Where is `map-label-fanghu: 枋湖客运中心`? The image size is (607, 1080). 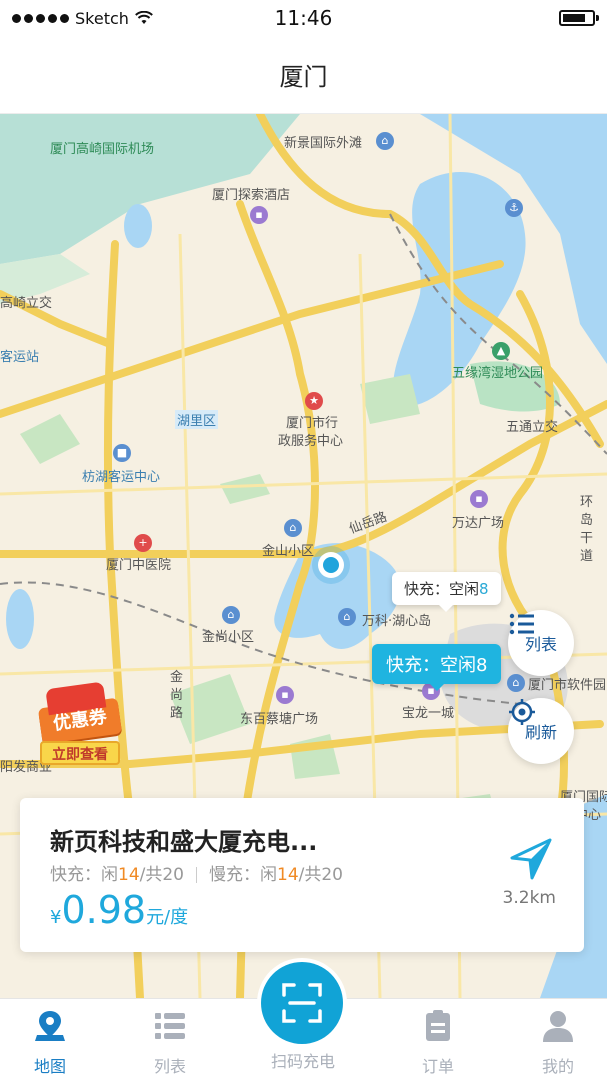 map-label-fanghu: 枋湖客运中心 is located at coordinates (121, 477).